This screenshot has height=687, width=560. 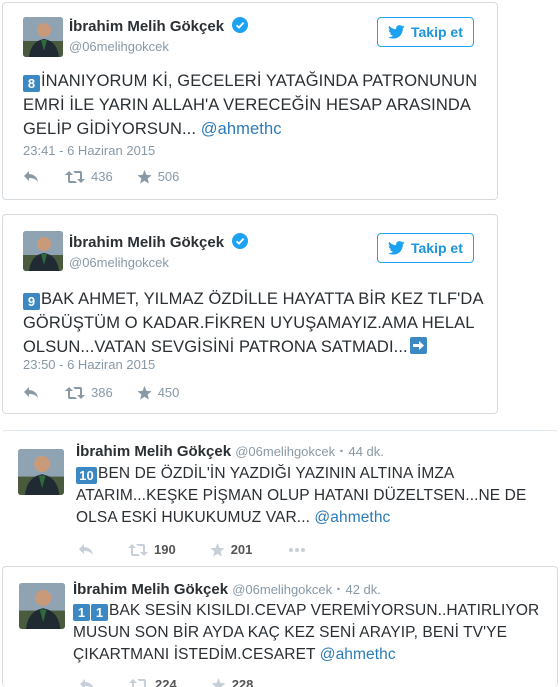 What do you see at coordinates (168, 392) in the screenshot?
I see `favorite-count: 450` at bounding box center [168, 392].